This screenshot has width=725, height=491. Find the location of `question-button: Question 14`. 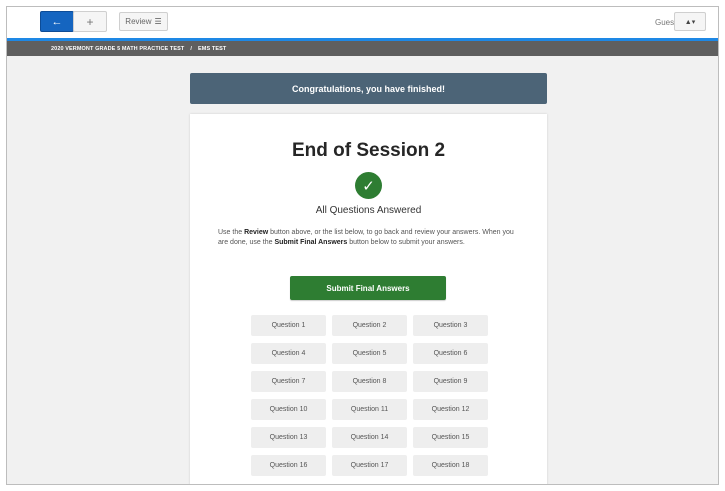

question-button: Question 14 is located at coordinates (369, 437).